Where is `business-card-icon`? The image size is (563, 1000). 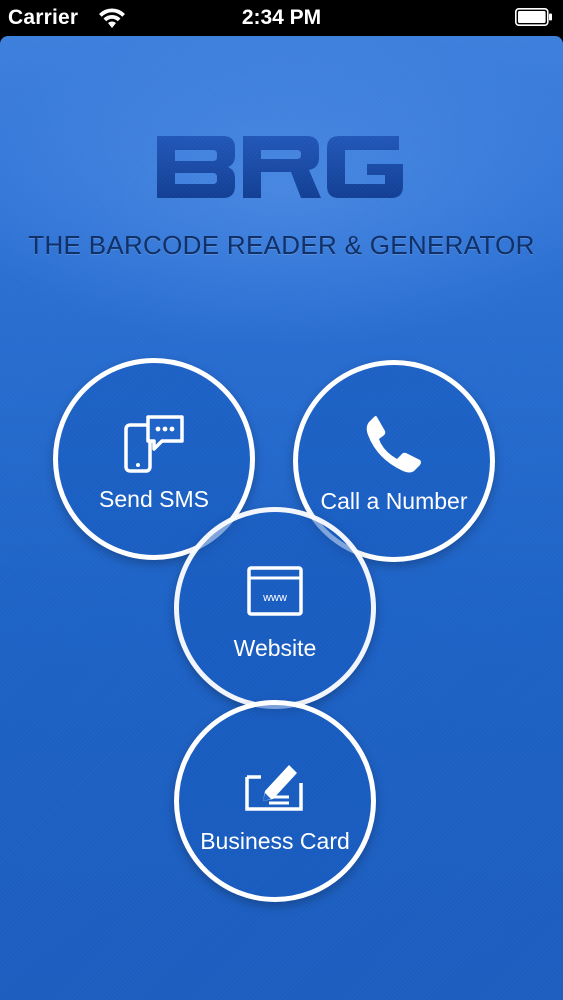
business-card-icon is located at coordinates (274, 788).